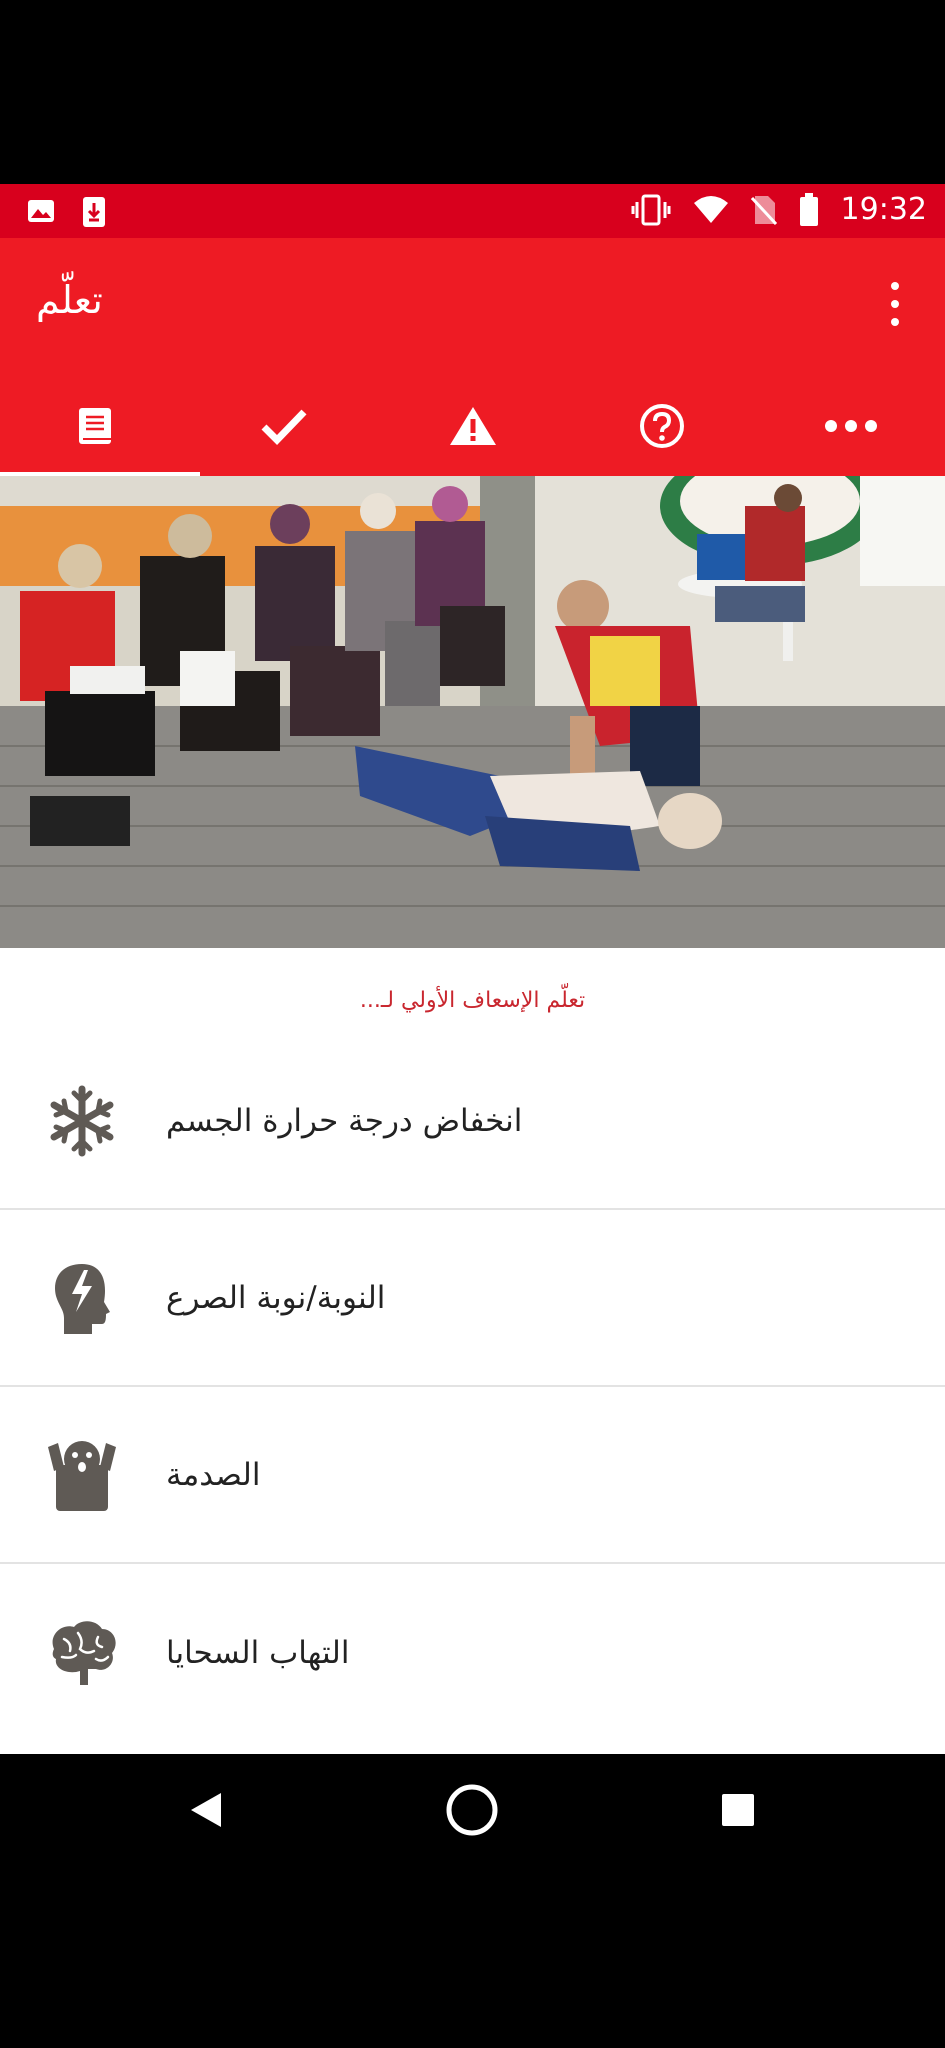 The image size is (945, 2048). I want to click on list-item-label: التهاب السحايا, so click(258, 1653).